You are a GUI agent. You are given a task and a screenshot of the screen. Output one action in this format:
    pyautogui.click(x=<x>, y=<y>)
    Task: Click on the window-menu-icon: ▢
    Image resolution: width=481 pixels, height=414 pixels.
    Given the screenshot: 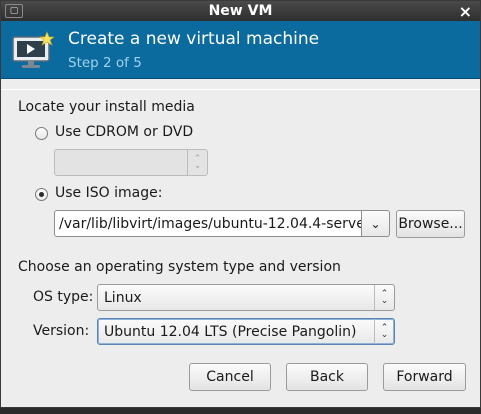 What is the action you would take?
    pyautogui.click(x=14, y=11)
    